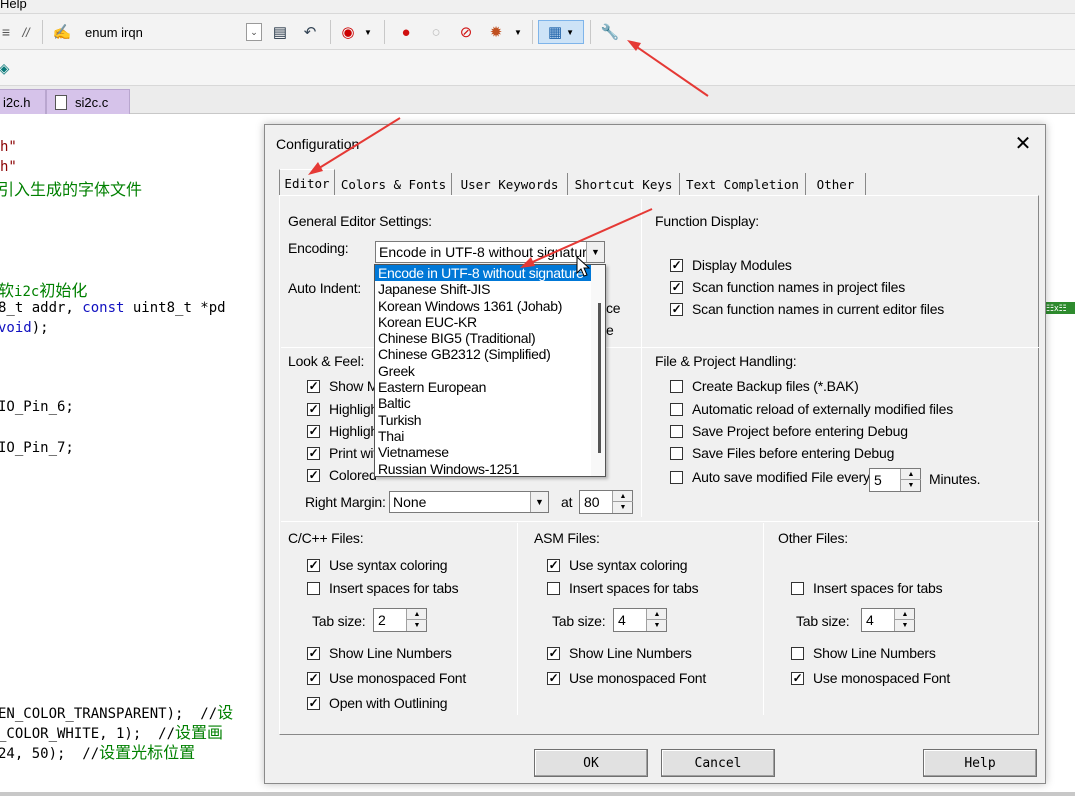 This screenshot has width=1075, height=796. Describe the element at coordinates (496, 32) in the screenshot. I see `breakpoint-kill-all-icon: ✹` at that location.